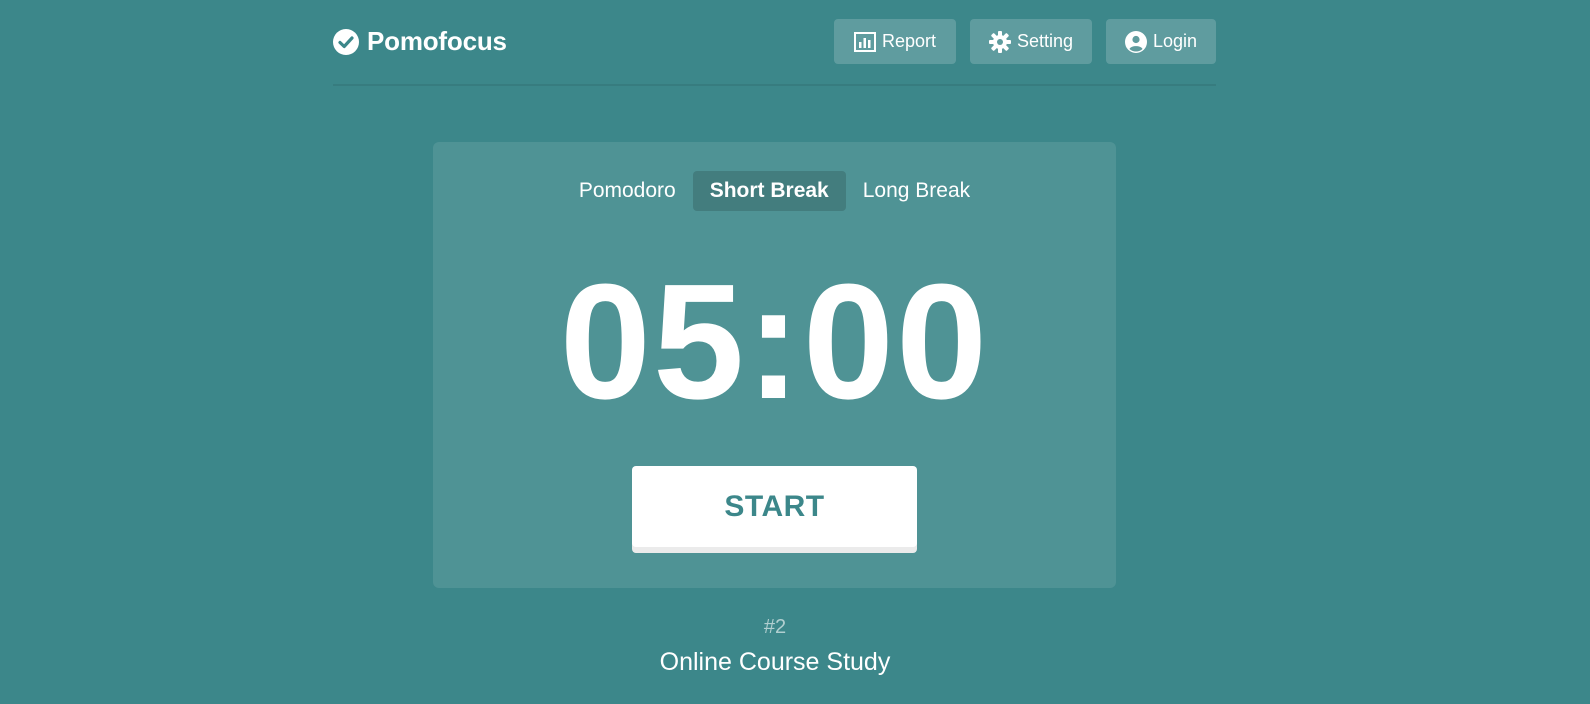 The height and width of the screenshot is (704, 1590). What do you see at coordinates (775, 662) in the screenshot?
I see `current-task: Online Course Study` at bounding box center [775, 662].